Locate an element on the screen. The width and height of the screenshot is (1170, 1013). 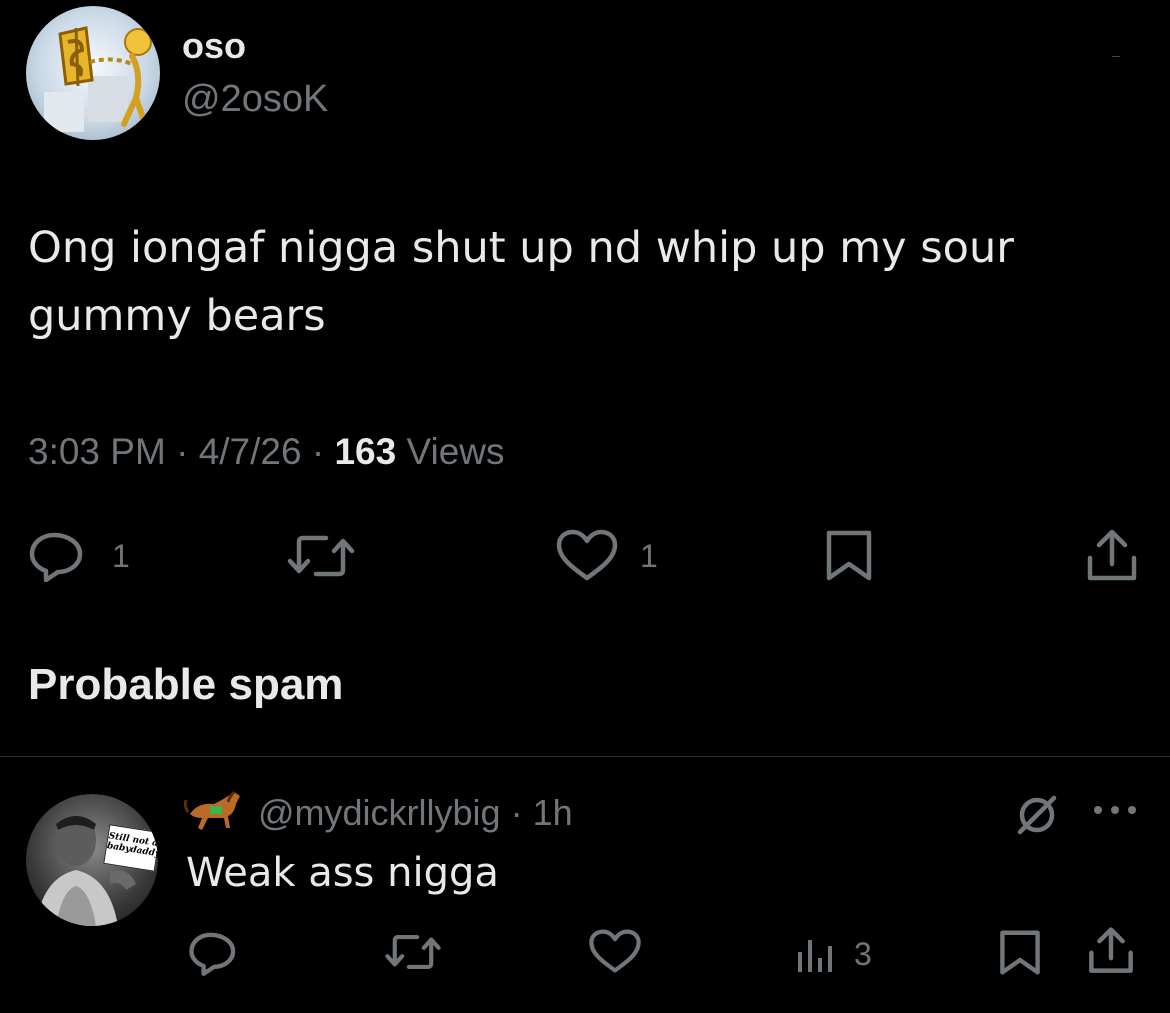
like-button is located at coordinates (587, 555).